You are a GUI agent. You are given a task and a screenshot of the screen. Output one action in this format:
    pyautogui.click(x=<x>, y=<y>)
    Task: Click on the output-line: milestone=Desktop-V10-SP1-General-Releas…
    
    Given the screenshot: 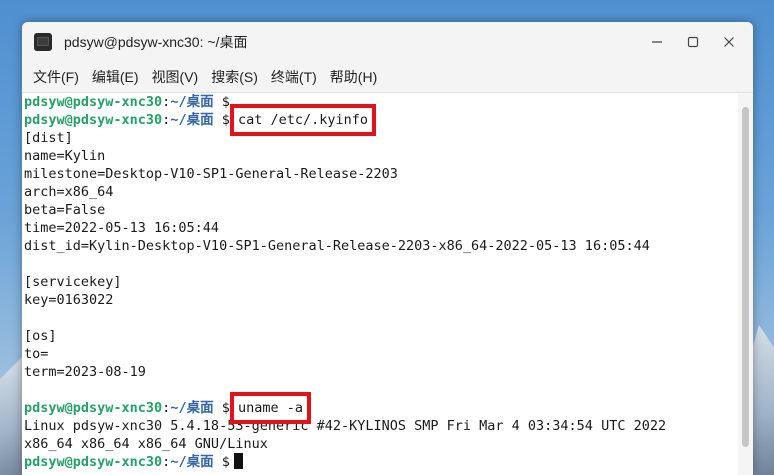 What is the action you would take?
    pyautogui.click(x=211, y=174)
    